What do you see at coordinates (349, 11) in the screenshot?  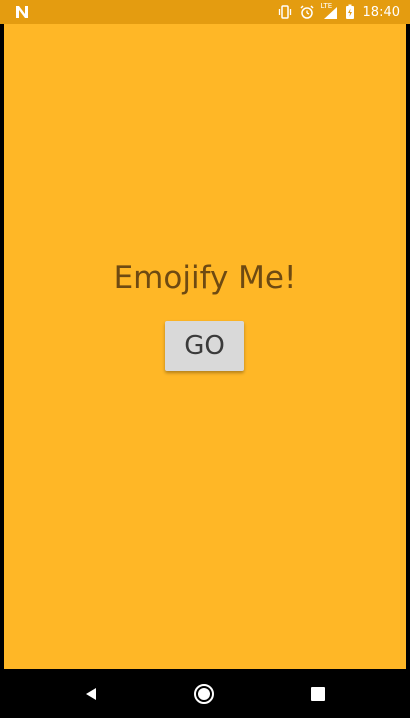 I see `battery-icon` at bounding box center [349, 11].